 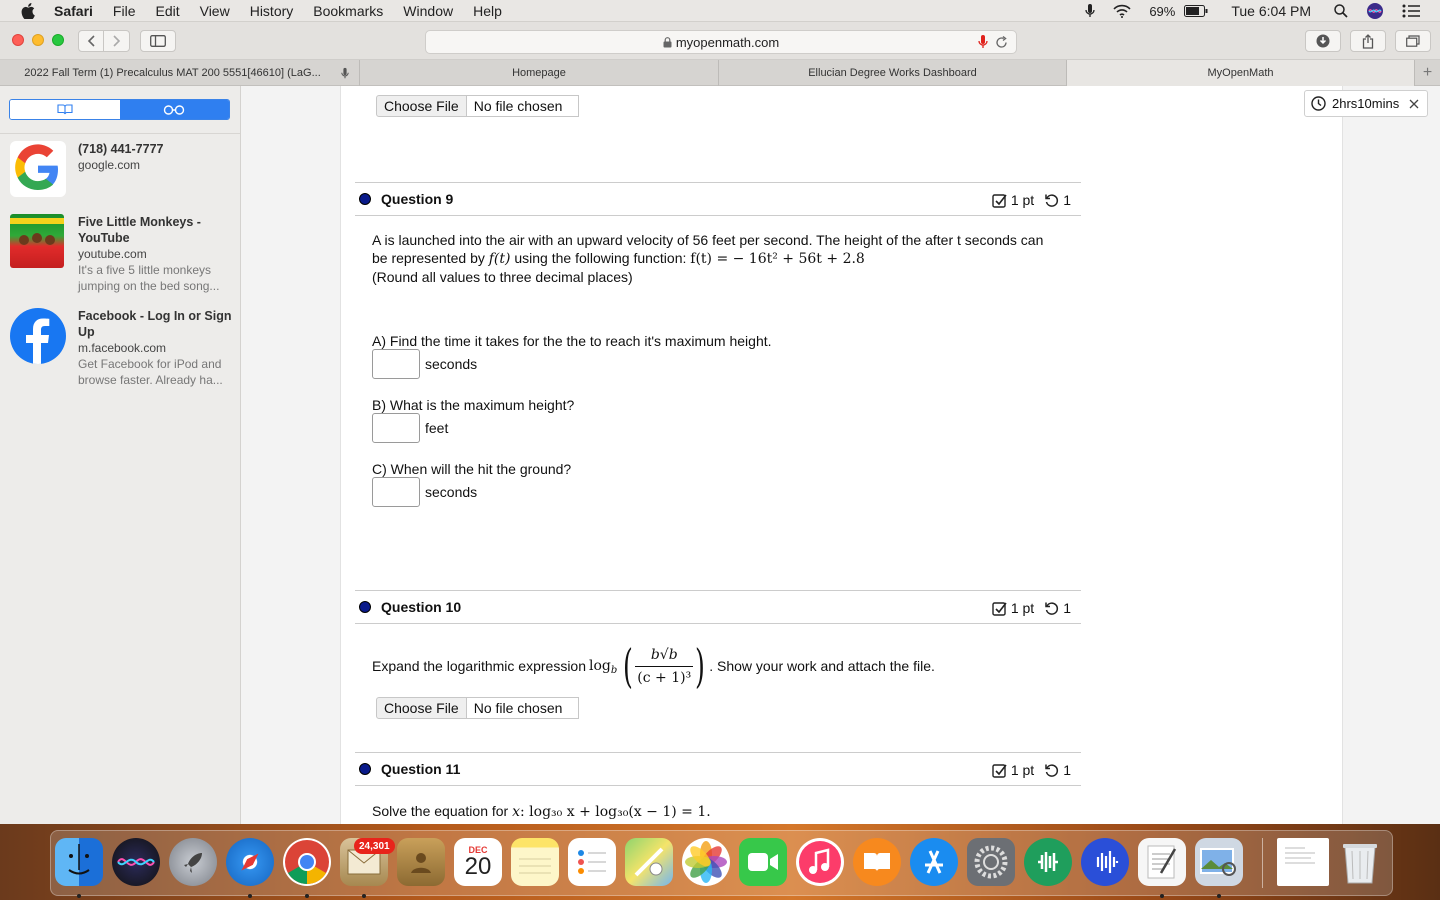 I want to click on menu-help: Help, so click(x=487, y=11).